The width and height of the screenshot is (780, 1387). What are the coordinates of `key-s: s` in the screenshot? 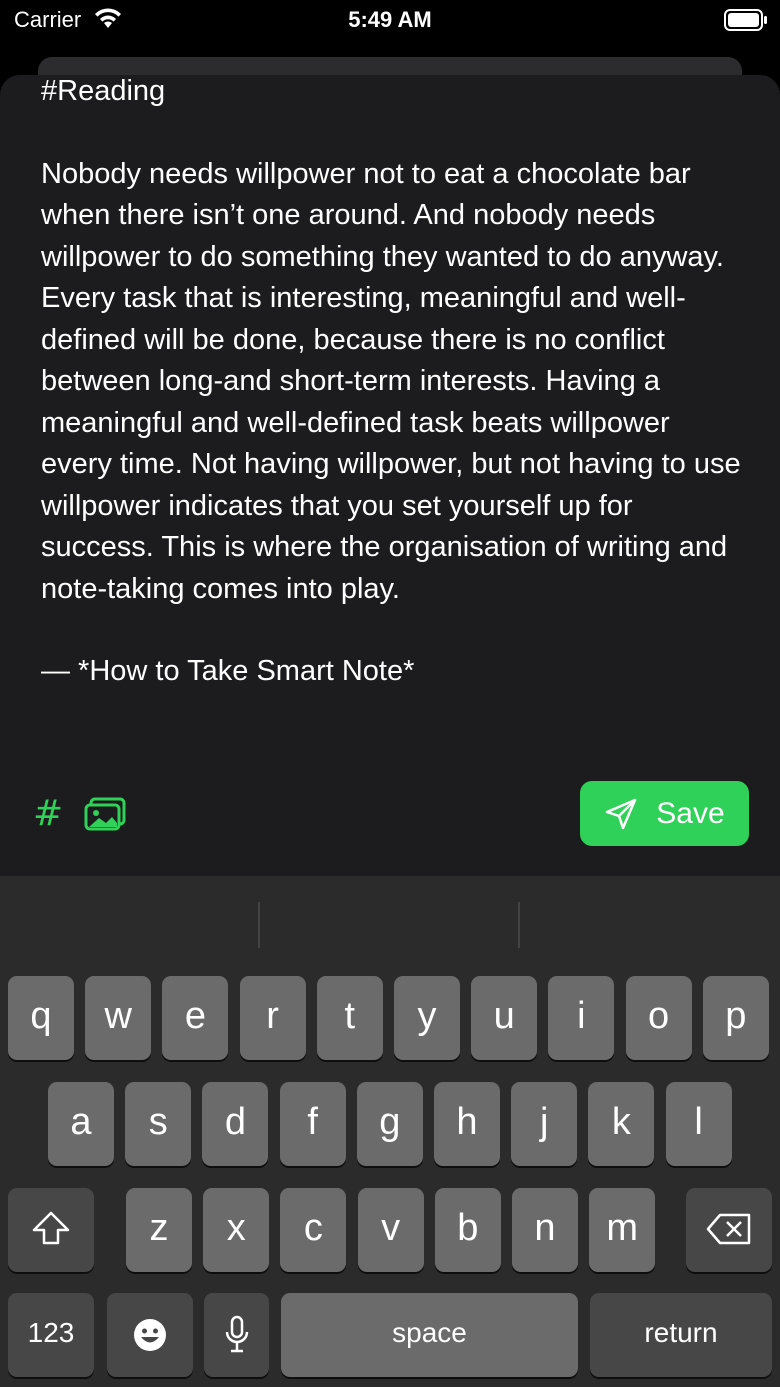 It's located at (158, 1124).